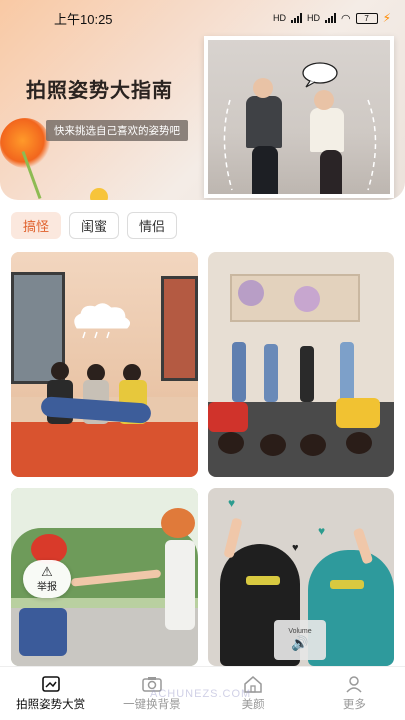 The width and height of the screenshot is (405, 720). I want to click on volume-label: Volume, so click(300, 631).